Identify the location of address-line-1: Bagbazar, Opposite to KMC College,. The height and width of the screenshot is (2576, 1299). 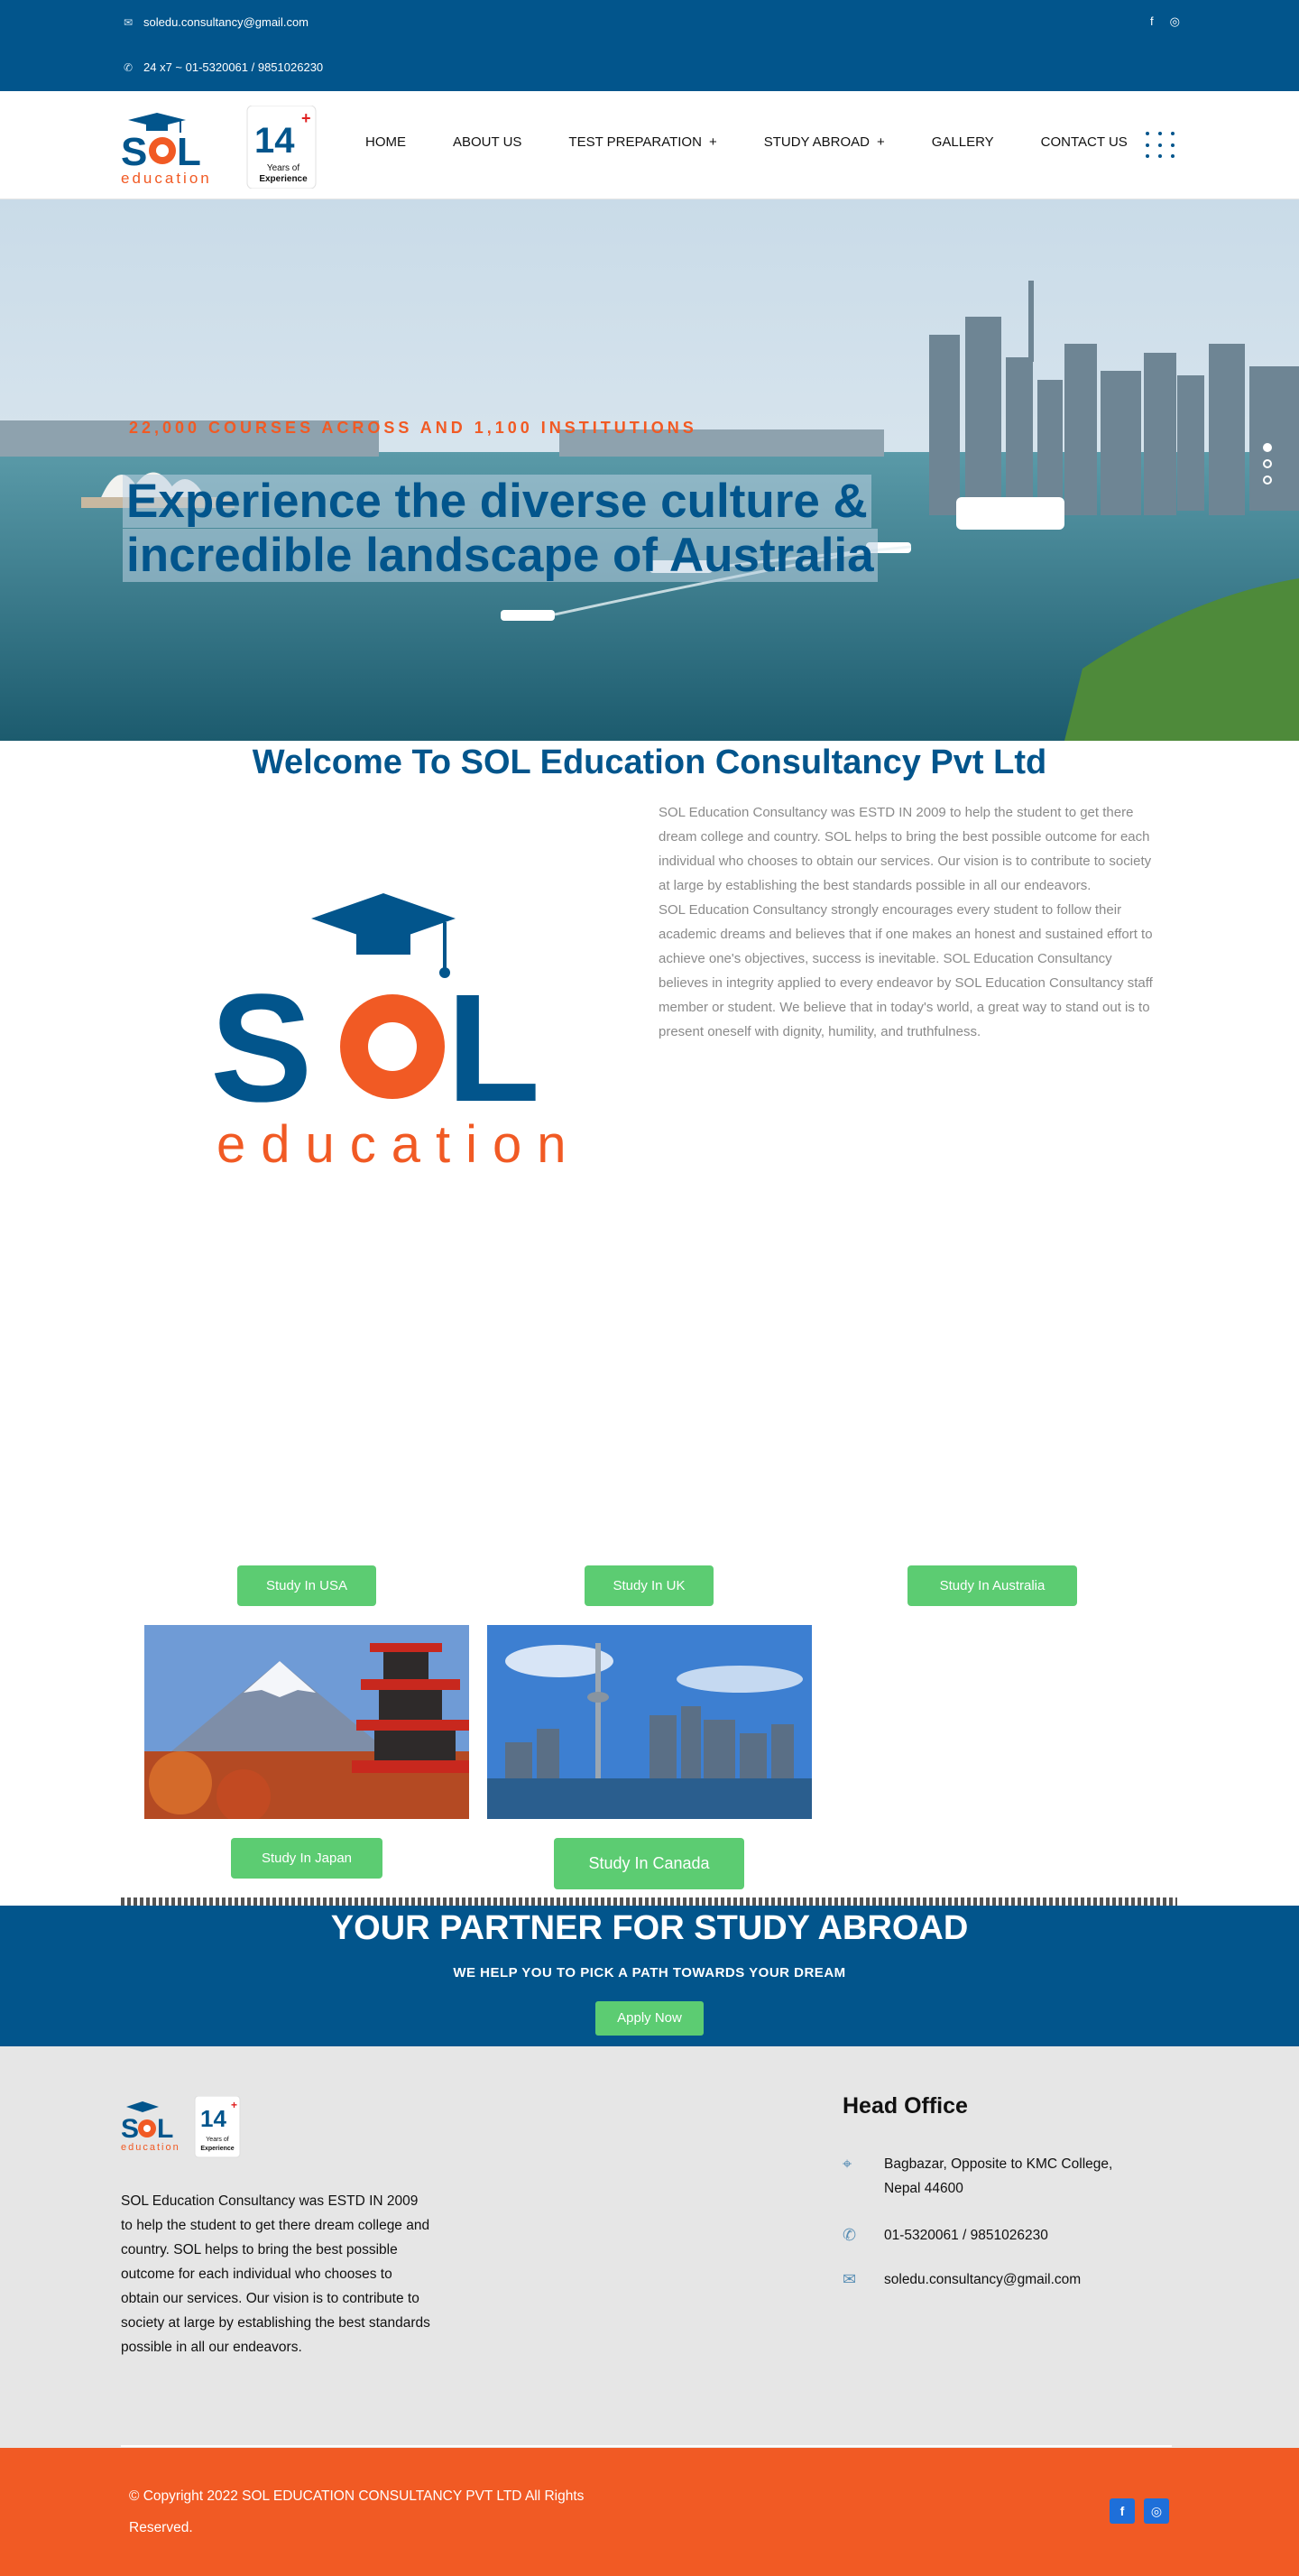
(998, 2164).